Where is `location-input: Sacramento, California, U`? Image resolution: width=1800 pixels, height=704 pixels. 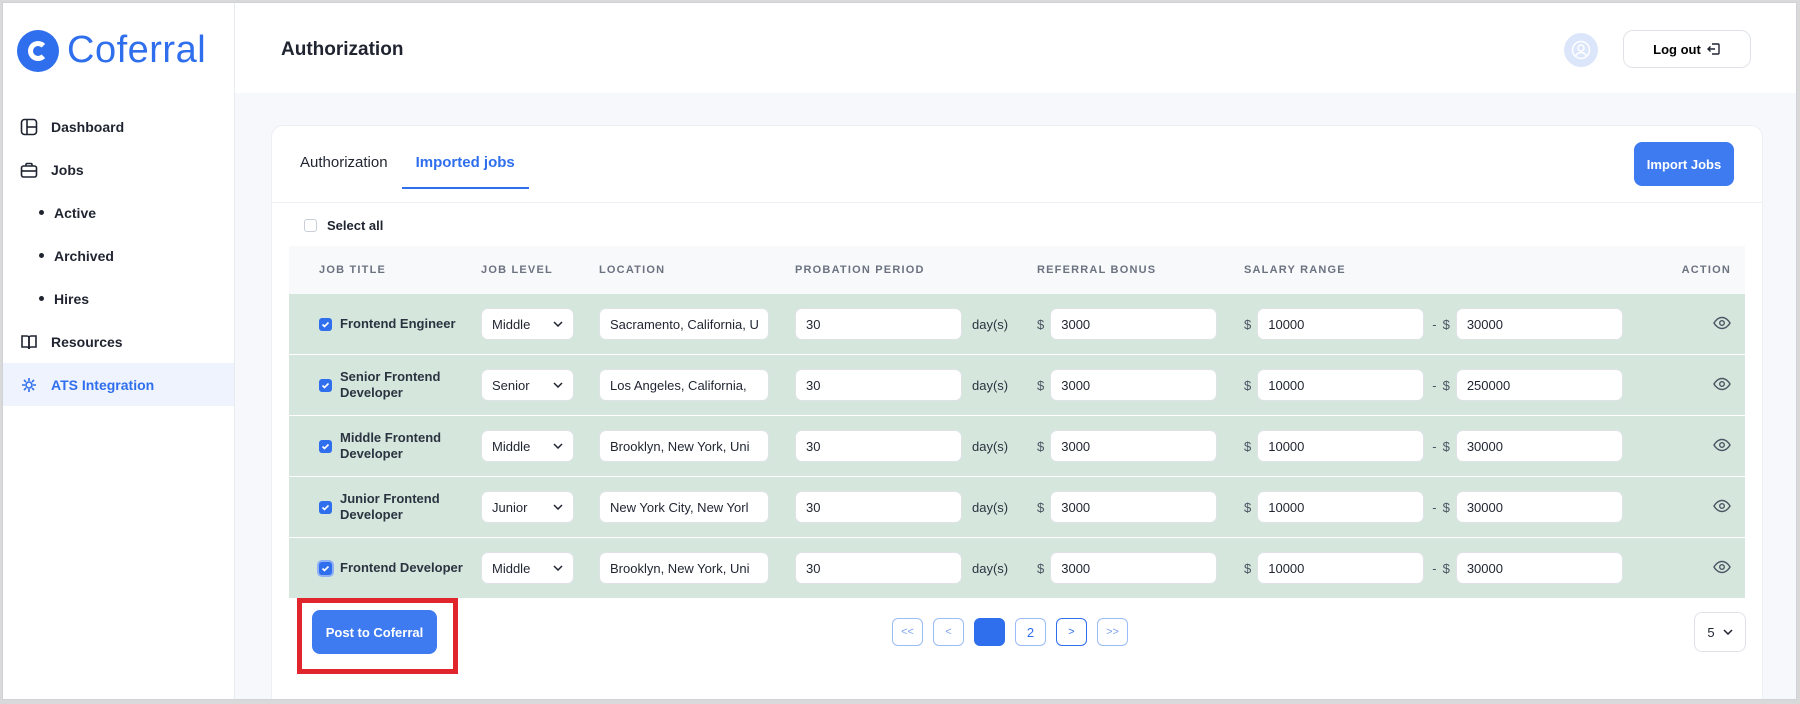 location-input: Sacramento, California, U is located at coordinates (684, 324).